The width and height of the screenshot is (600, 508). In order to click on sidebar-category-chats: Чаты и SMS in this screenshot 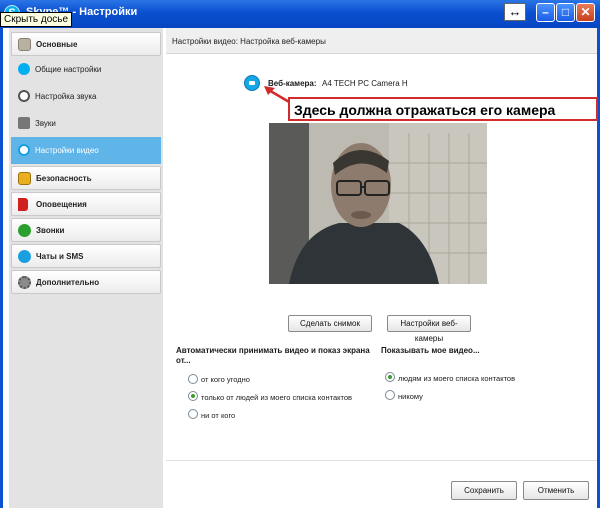, I will do `click(86, 256)`.